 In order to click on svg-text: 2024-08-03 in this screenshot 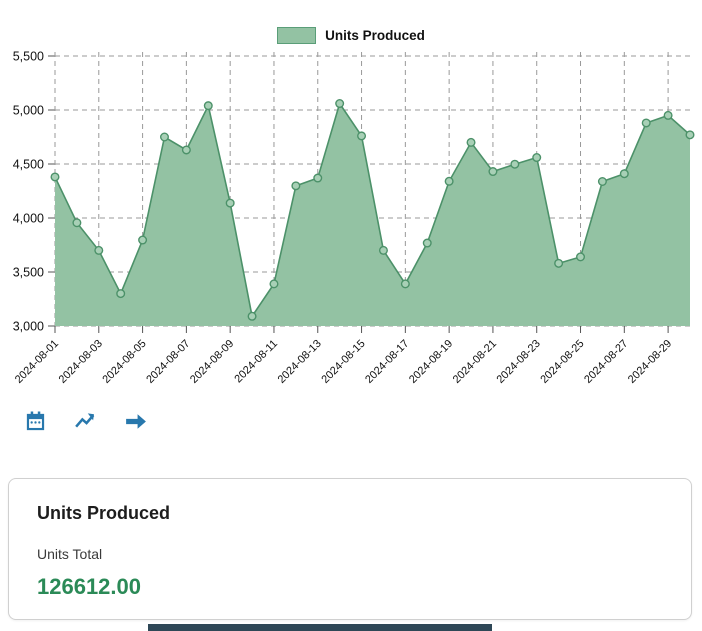, I will do `click(81, 362)`.